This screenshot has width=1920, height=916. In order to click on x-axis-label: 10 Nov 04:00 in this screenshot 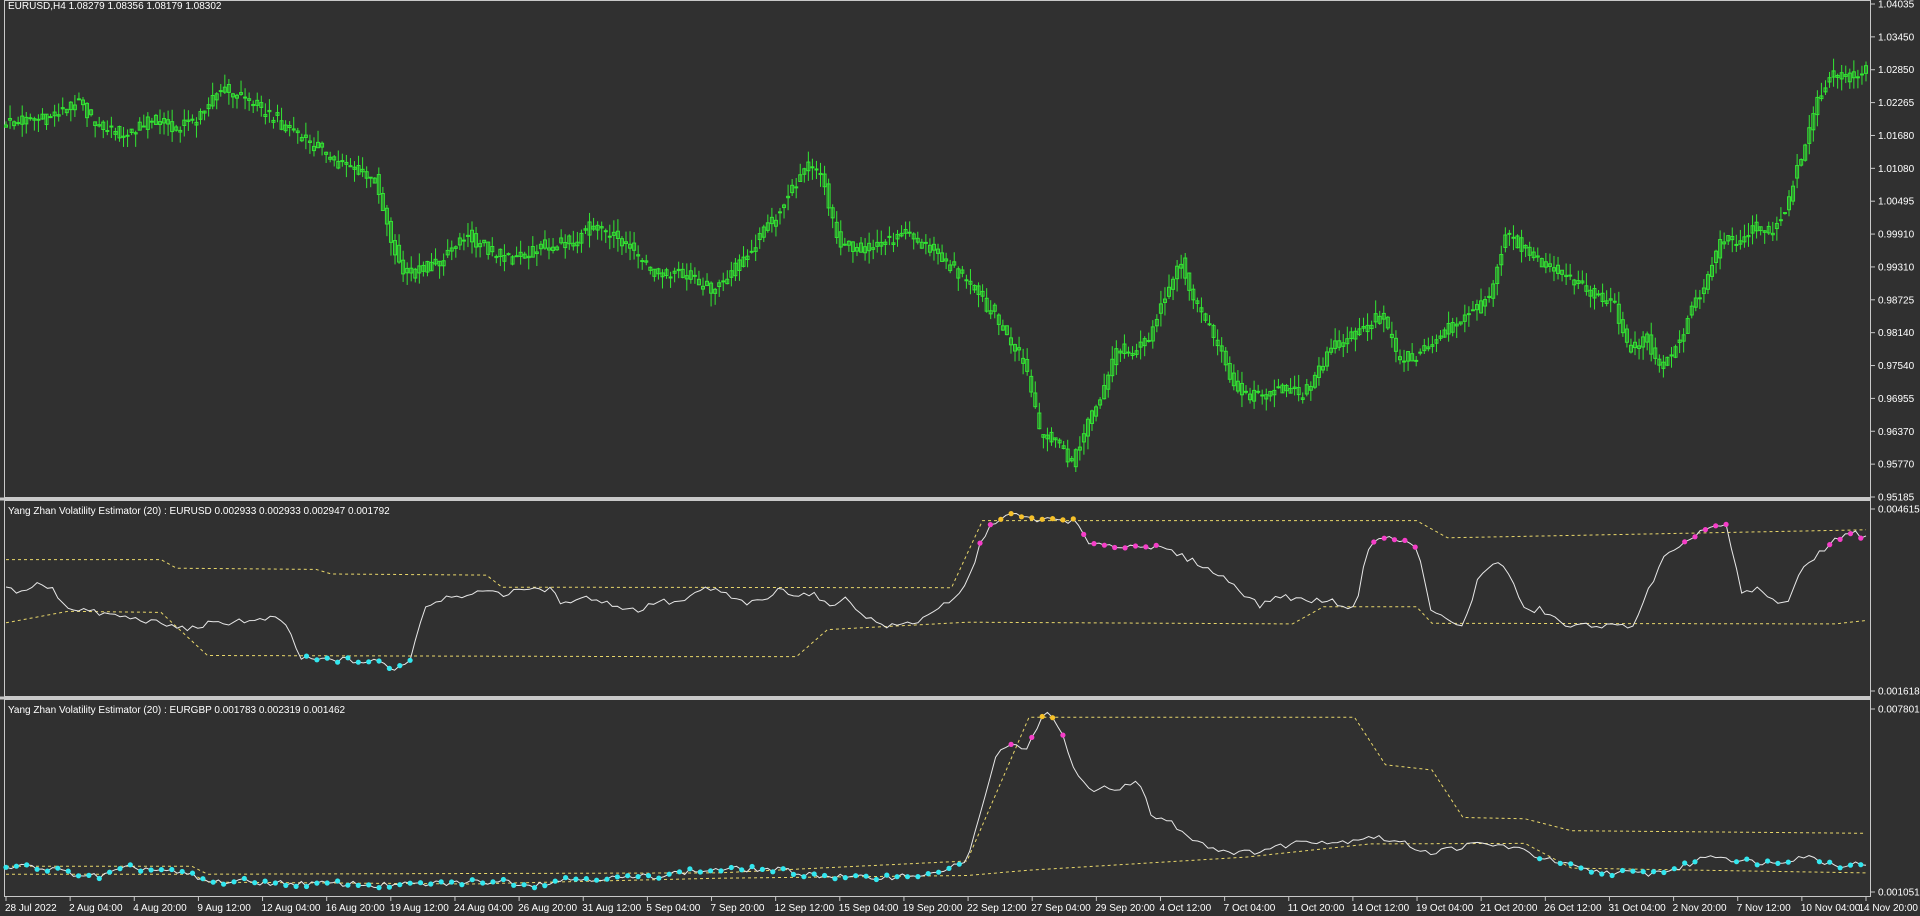, I will do `click(1831, 908)`.